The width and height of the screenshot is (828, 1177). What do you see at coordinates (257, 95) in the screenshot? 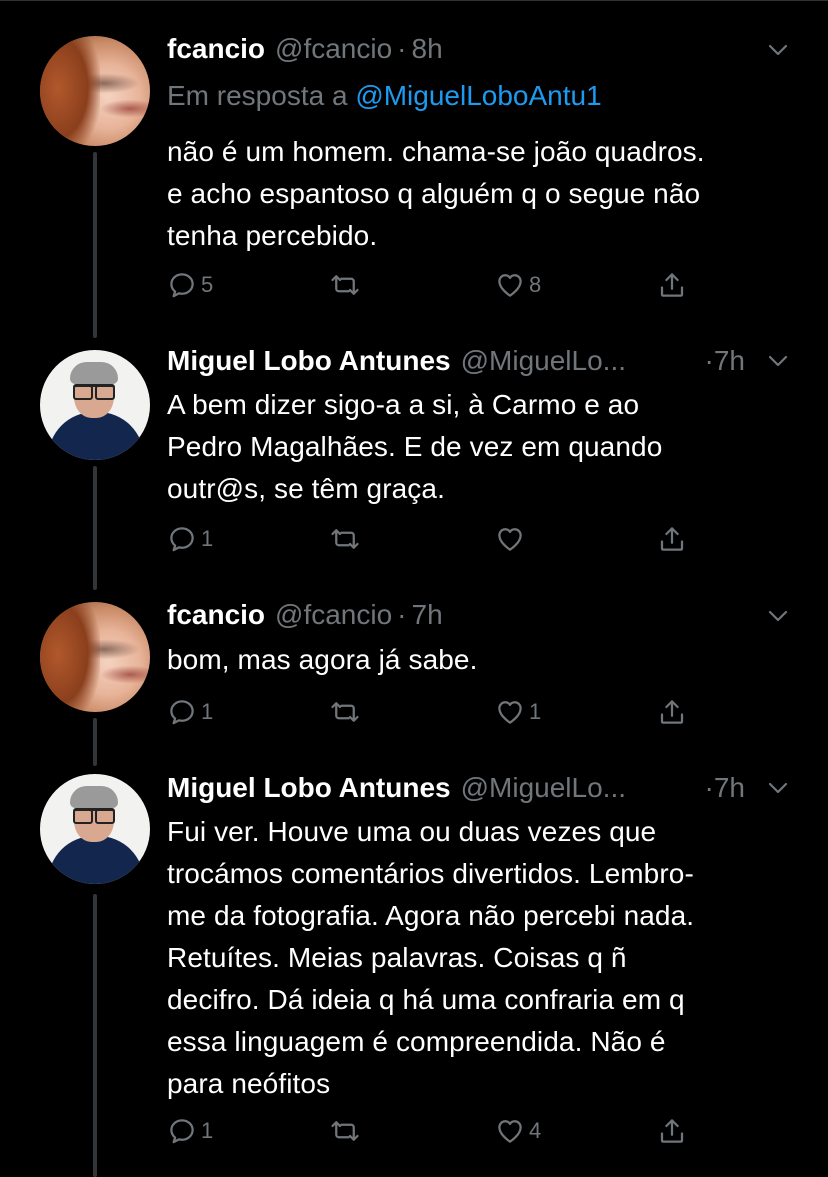
I see `reply-prefix: Em resposta a` at bounding box center [257, 95].